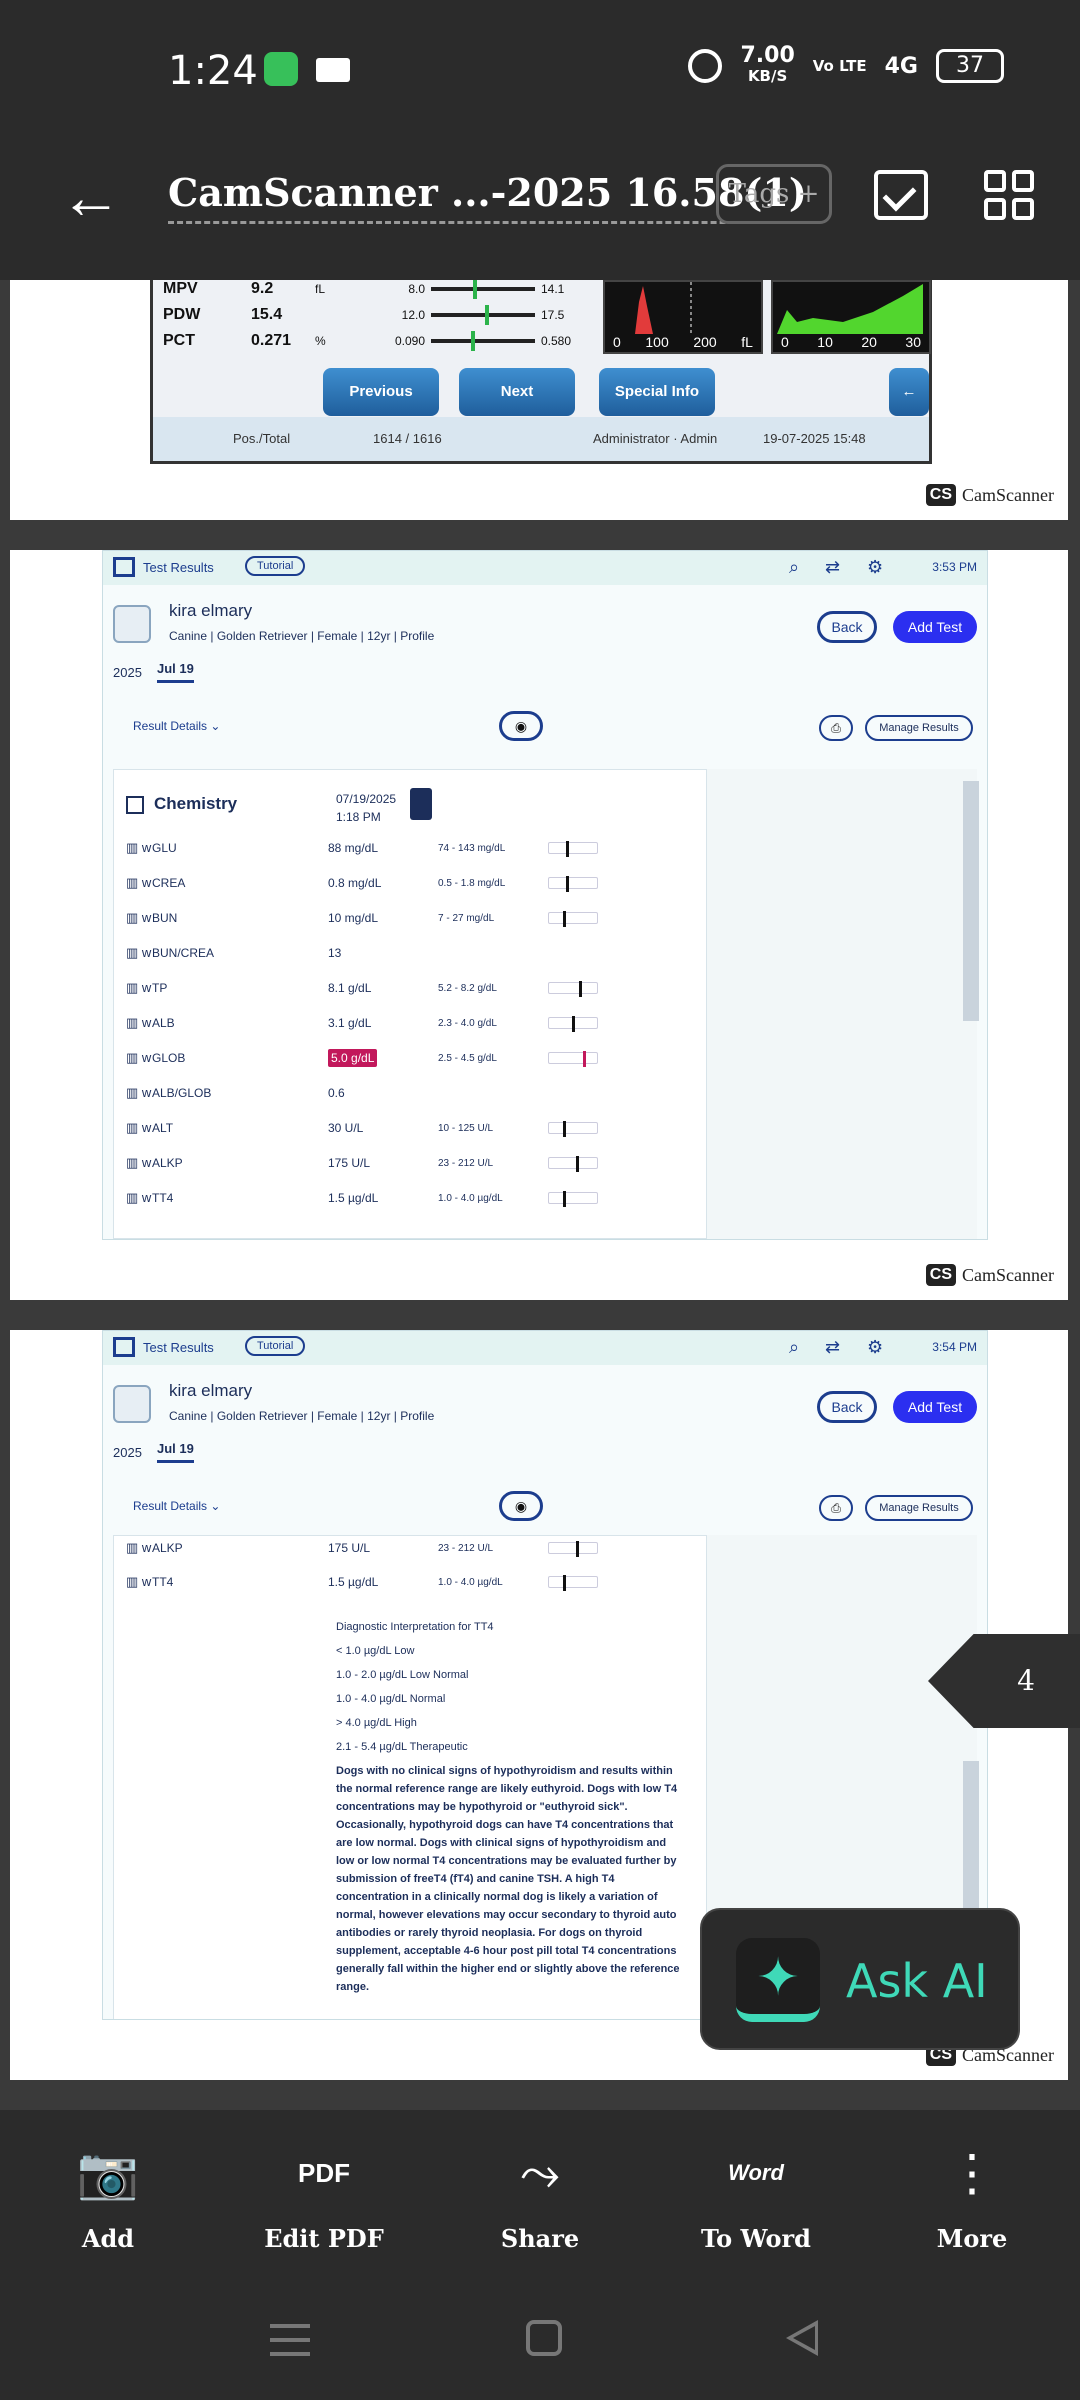 This screenshot has height=2400, width=1080. Describe the element at coordinates (774, 194) in the screenshot. I see `tags-button: Tags +` at that location.